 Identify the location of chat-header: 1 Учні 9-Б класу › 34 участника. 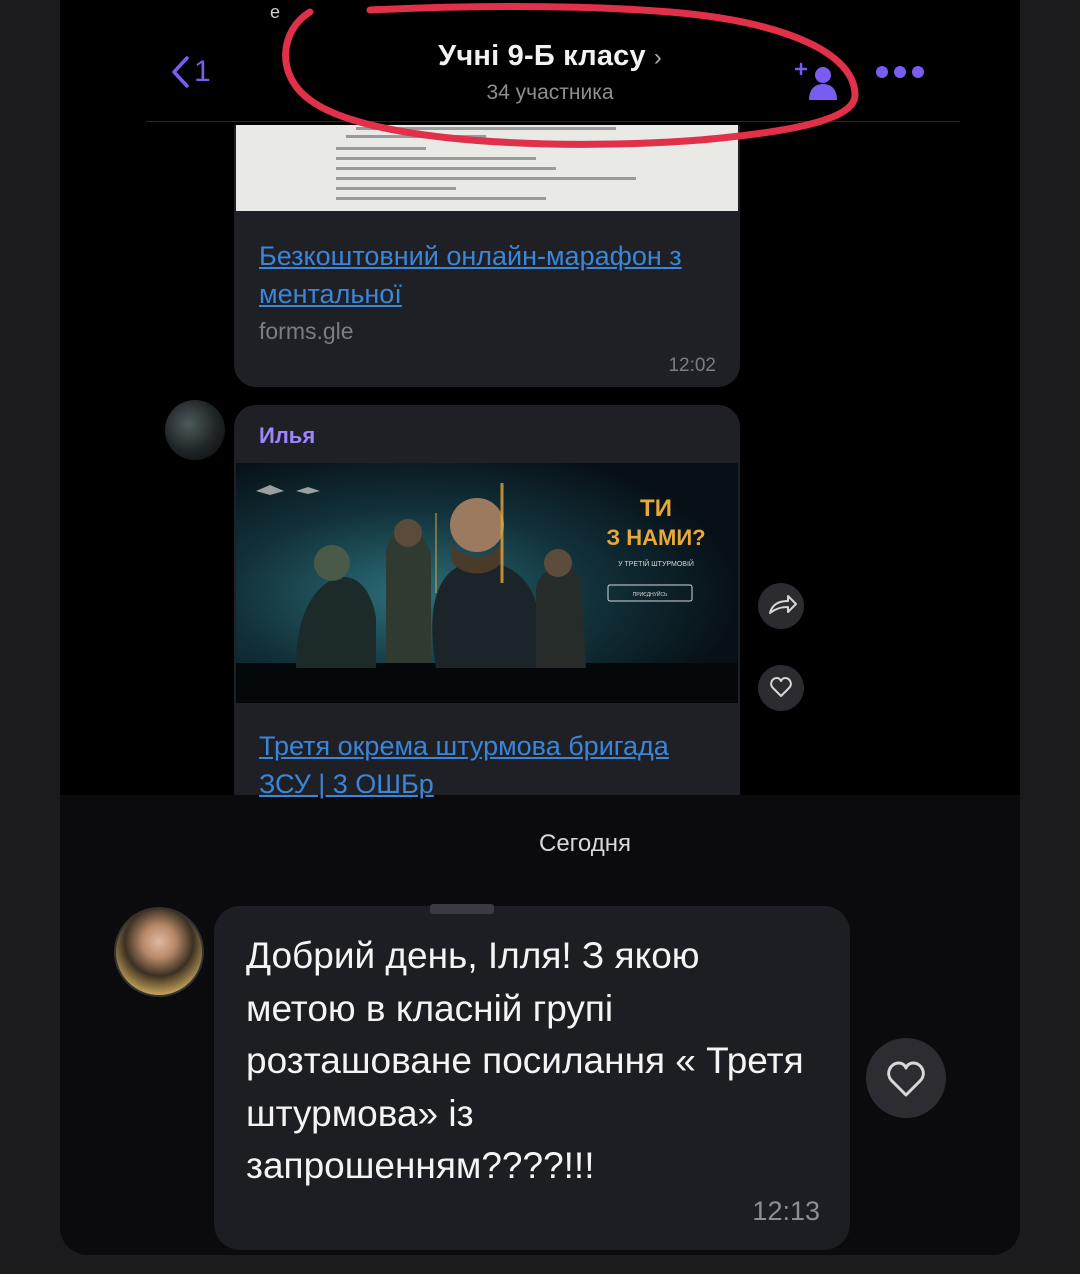
(540, 62).